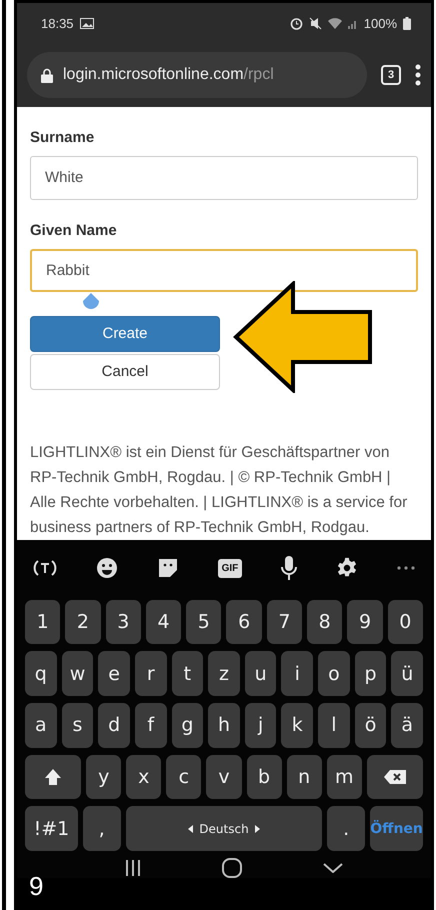 The image size is (436, 910). Describe the element at coordinates (63, 137) in the screenshot. I see `field-label: Surname` at that location.